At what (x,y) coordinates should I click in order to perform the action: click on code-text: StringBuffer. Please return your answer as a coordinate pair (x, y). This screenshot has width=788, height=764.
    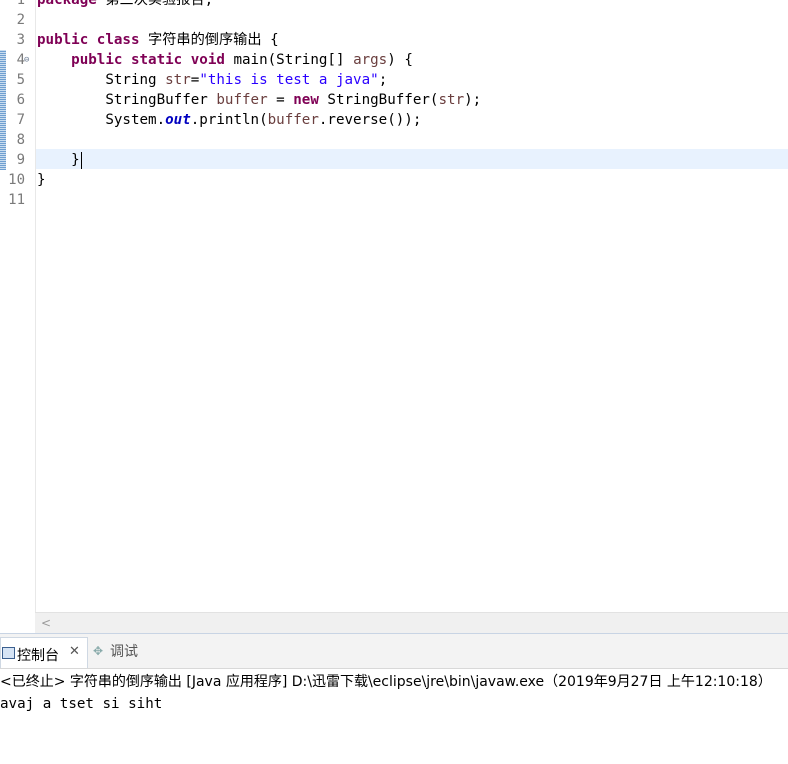
    Looking at the image, I should click on (161, 100).